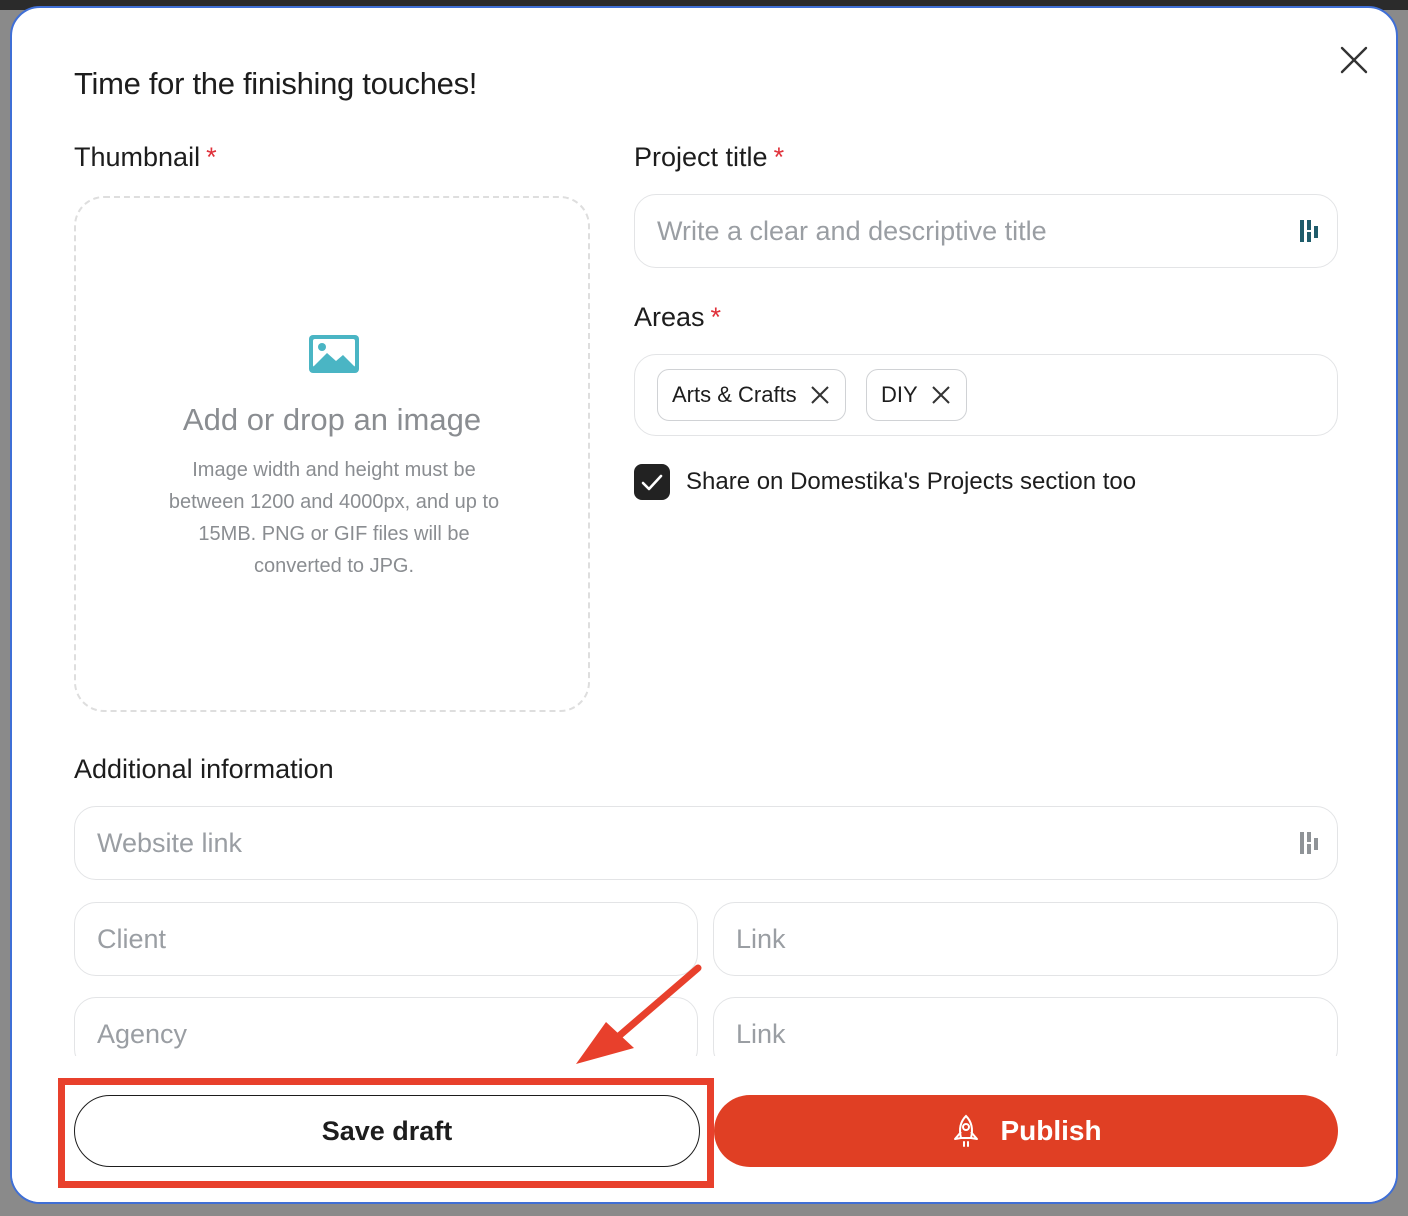 This screenshot has width=1408, height=1216. I want to click on thumbnail-label: Thumbnail *, so click(145, 157).